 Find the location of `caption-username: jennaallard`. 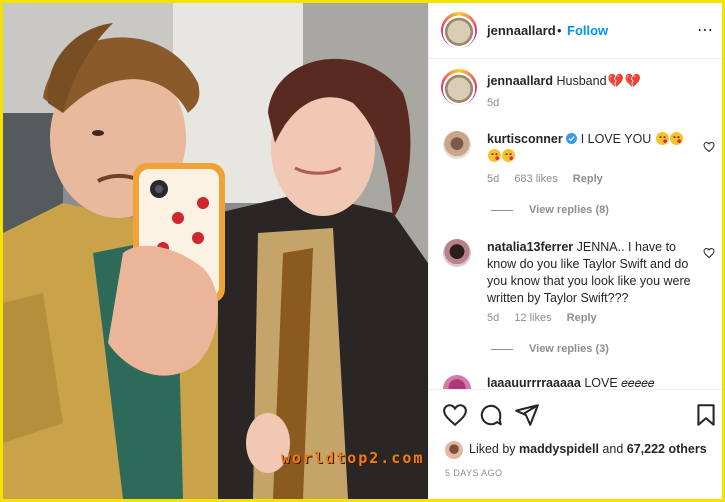

caption-username: jennaallard is located at coordinates (520, 81).